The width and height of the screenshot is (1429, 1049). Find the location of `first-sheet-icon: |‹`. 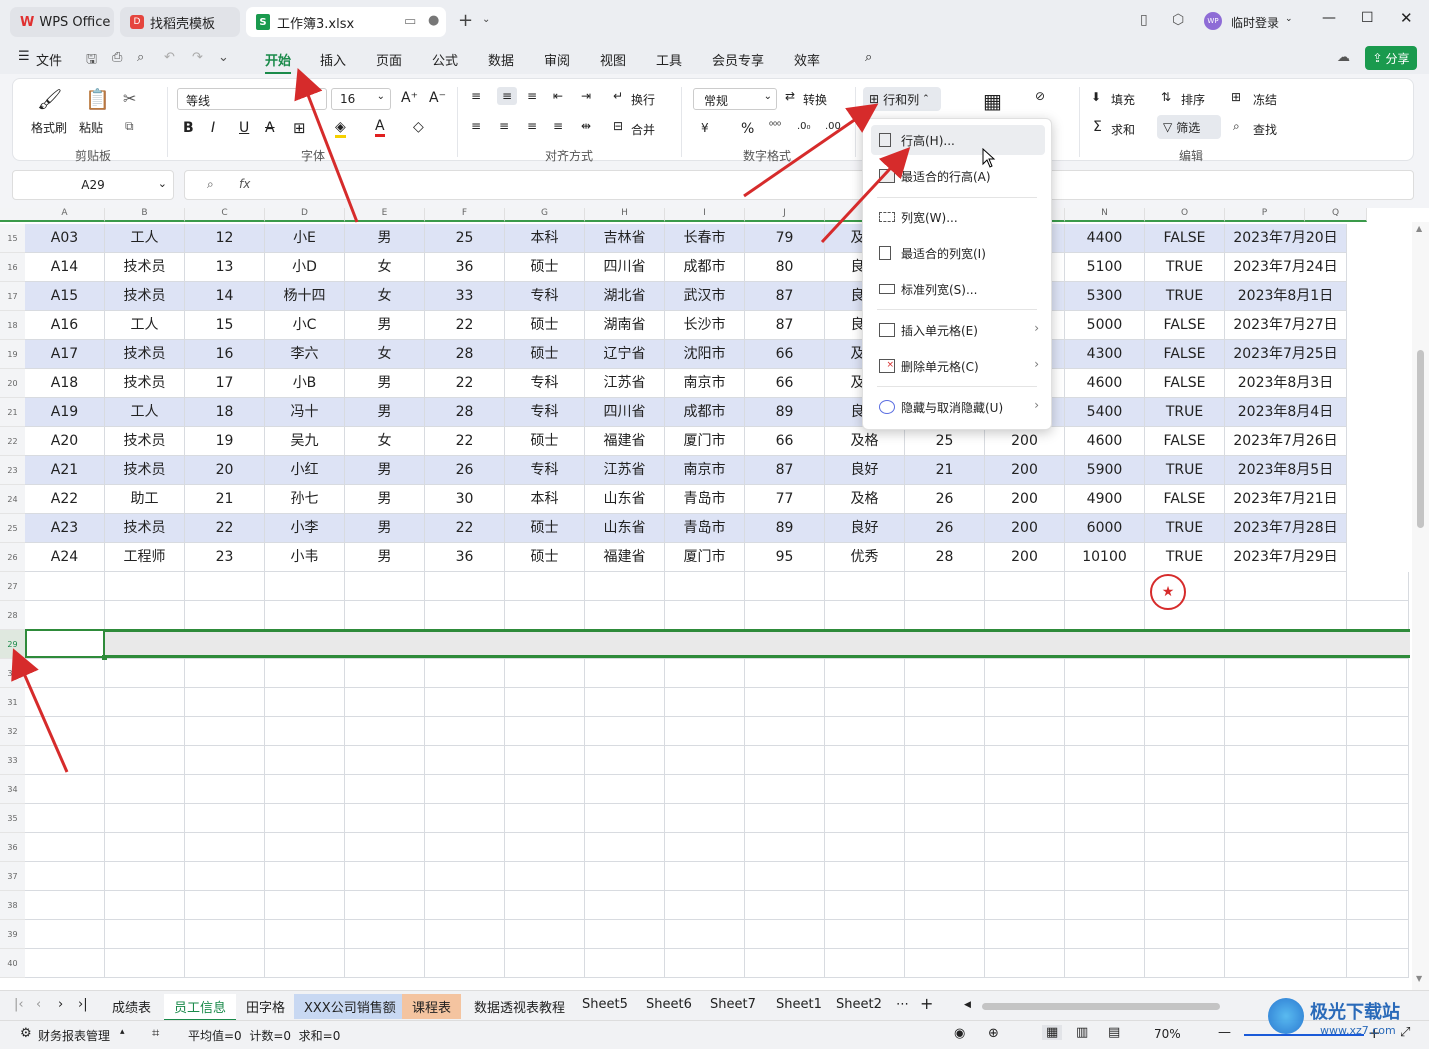

first-sheet-icon: |‹ is located at coordinates (19, 1004).